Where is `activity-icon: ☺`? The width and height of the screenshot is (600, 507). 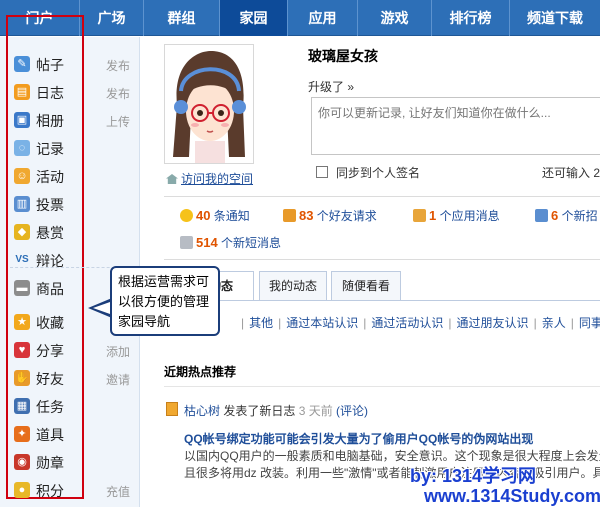
activity-icon: ☺ is located at coordinates (22, 176).